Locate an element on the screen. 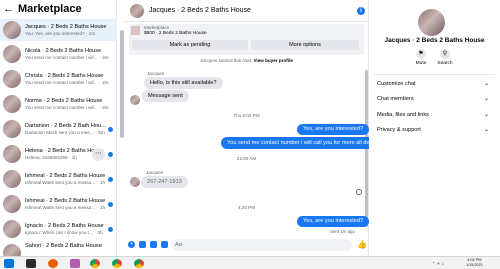  listing-thumbnail is located at coordinates (135, 30).